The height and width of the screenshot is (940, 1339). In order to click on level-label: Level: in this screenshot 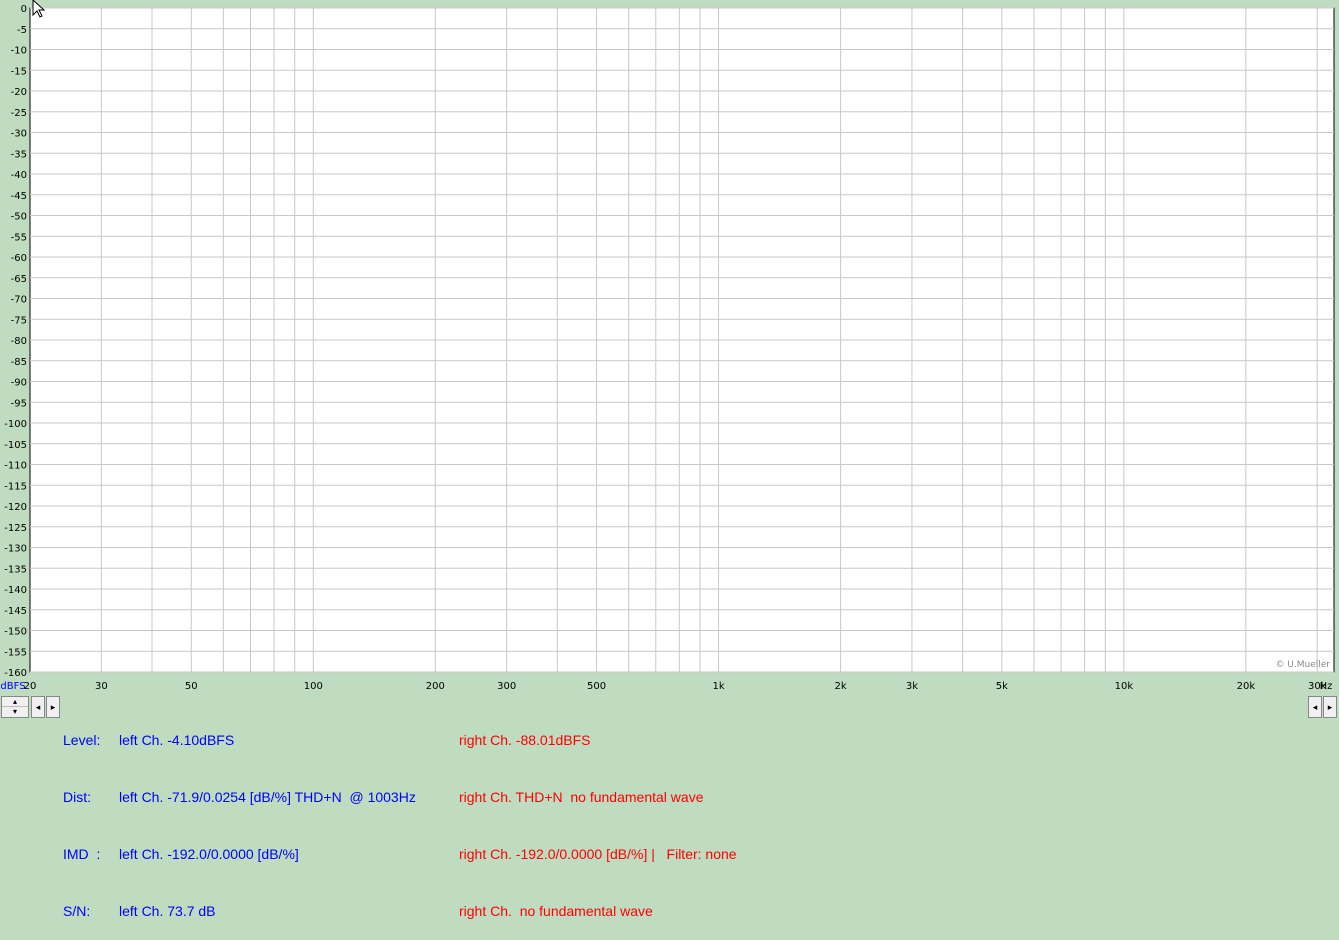, I will do `click(82, 740)`.